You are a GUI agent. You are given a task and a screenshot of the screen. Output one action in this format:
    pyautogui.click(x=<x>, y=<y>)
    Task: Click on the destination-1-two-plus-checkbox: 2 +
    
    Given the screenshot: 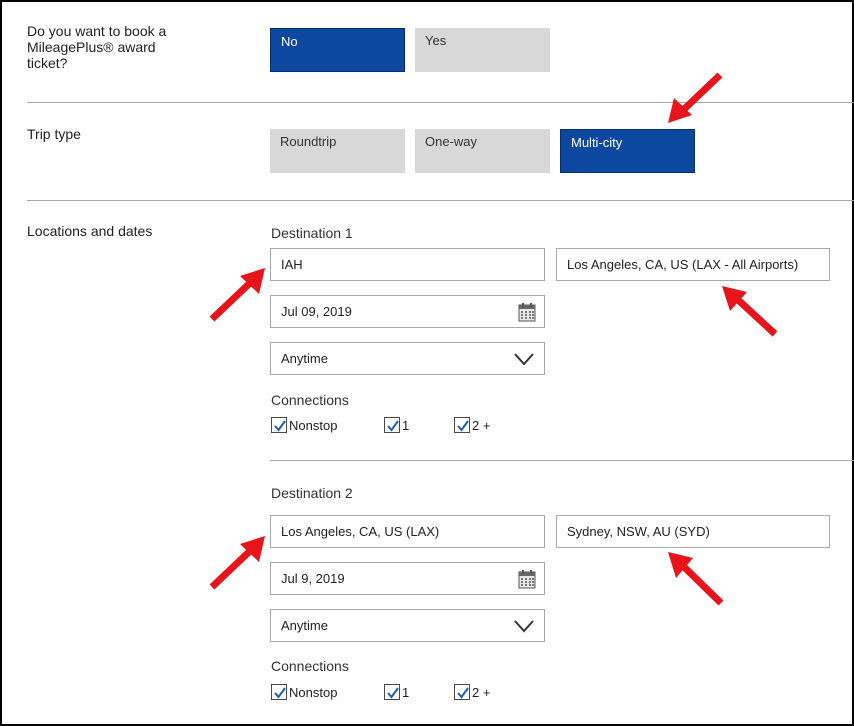 What is the action you would take?
    pyautogui.click(x=472, y=425)
    